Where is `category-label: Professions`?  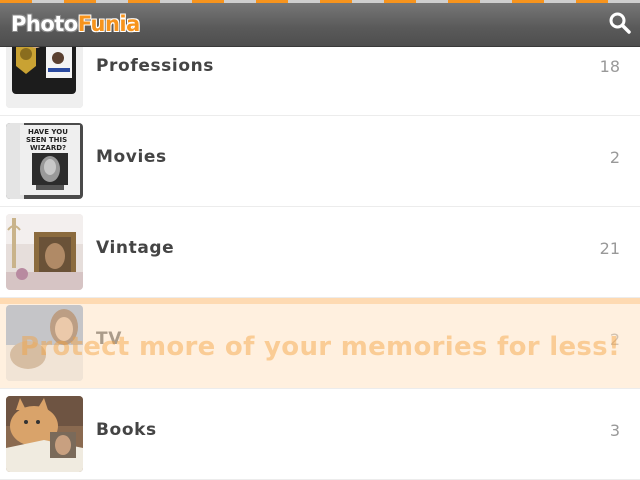 category-label: Professions is located at coordinates (155, 66).